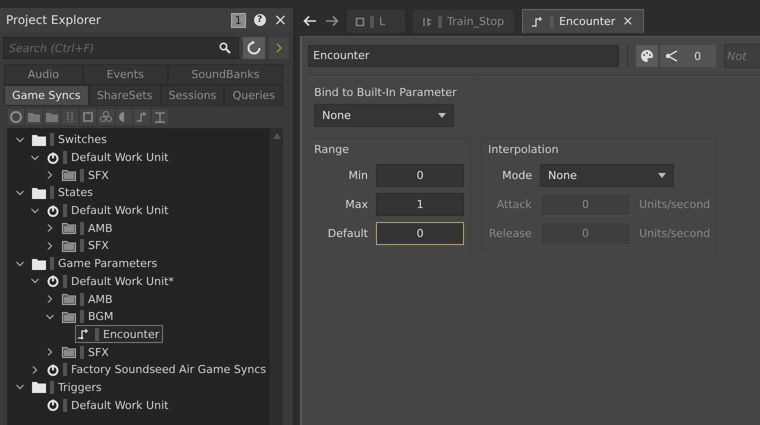 This screenshot has width=760, height=425. I want to click on palette-icon, so click(647, 56).